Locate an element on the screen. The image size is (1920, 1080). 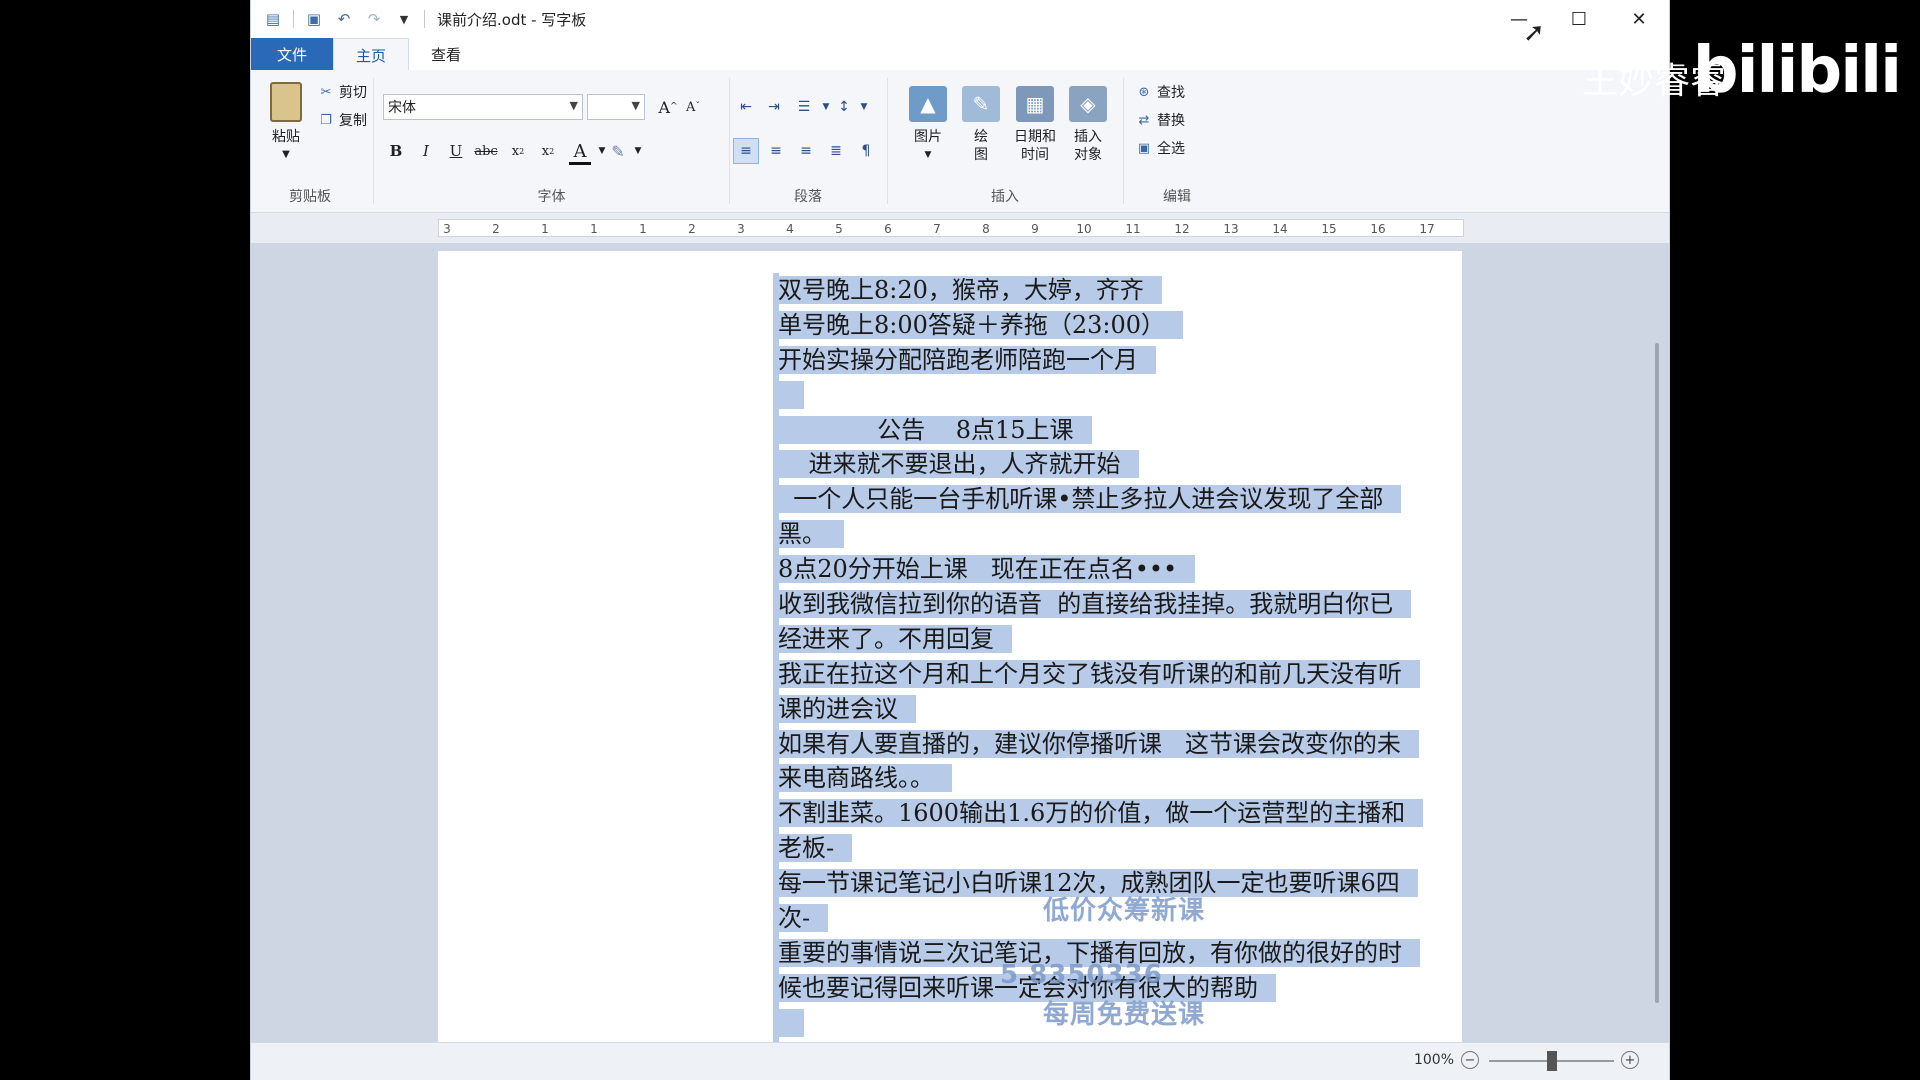
document-line-text: 次- is located at coordinates (803, 918).